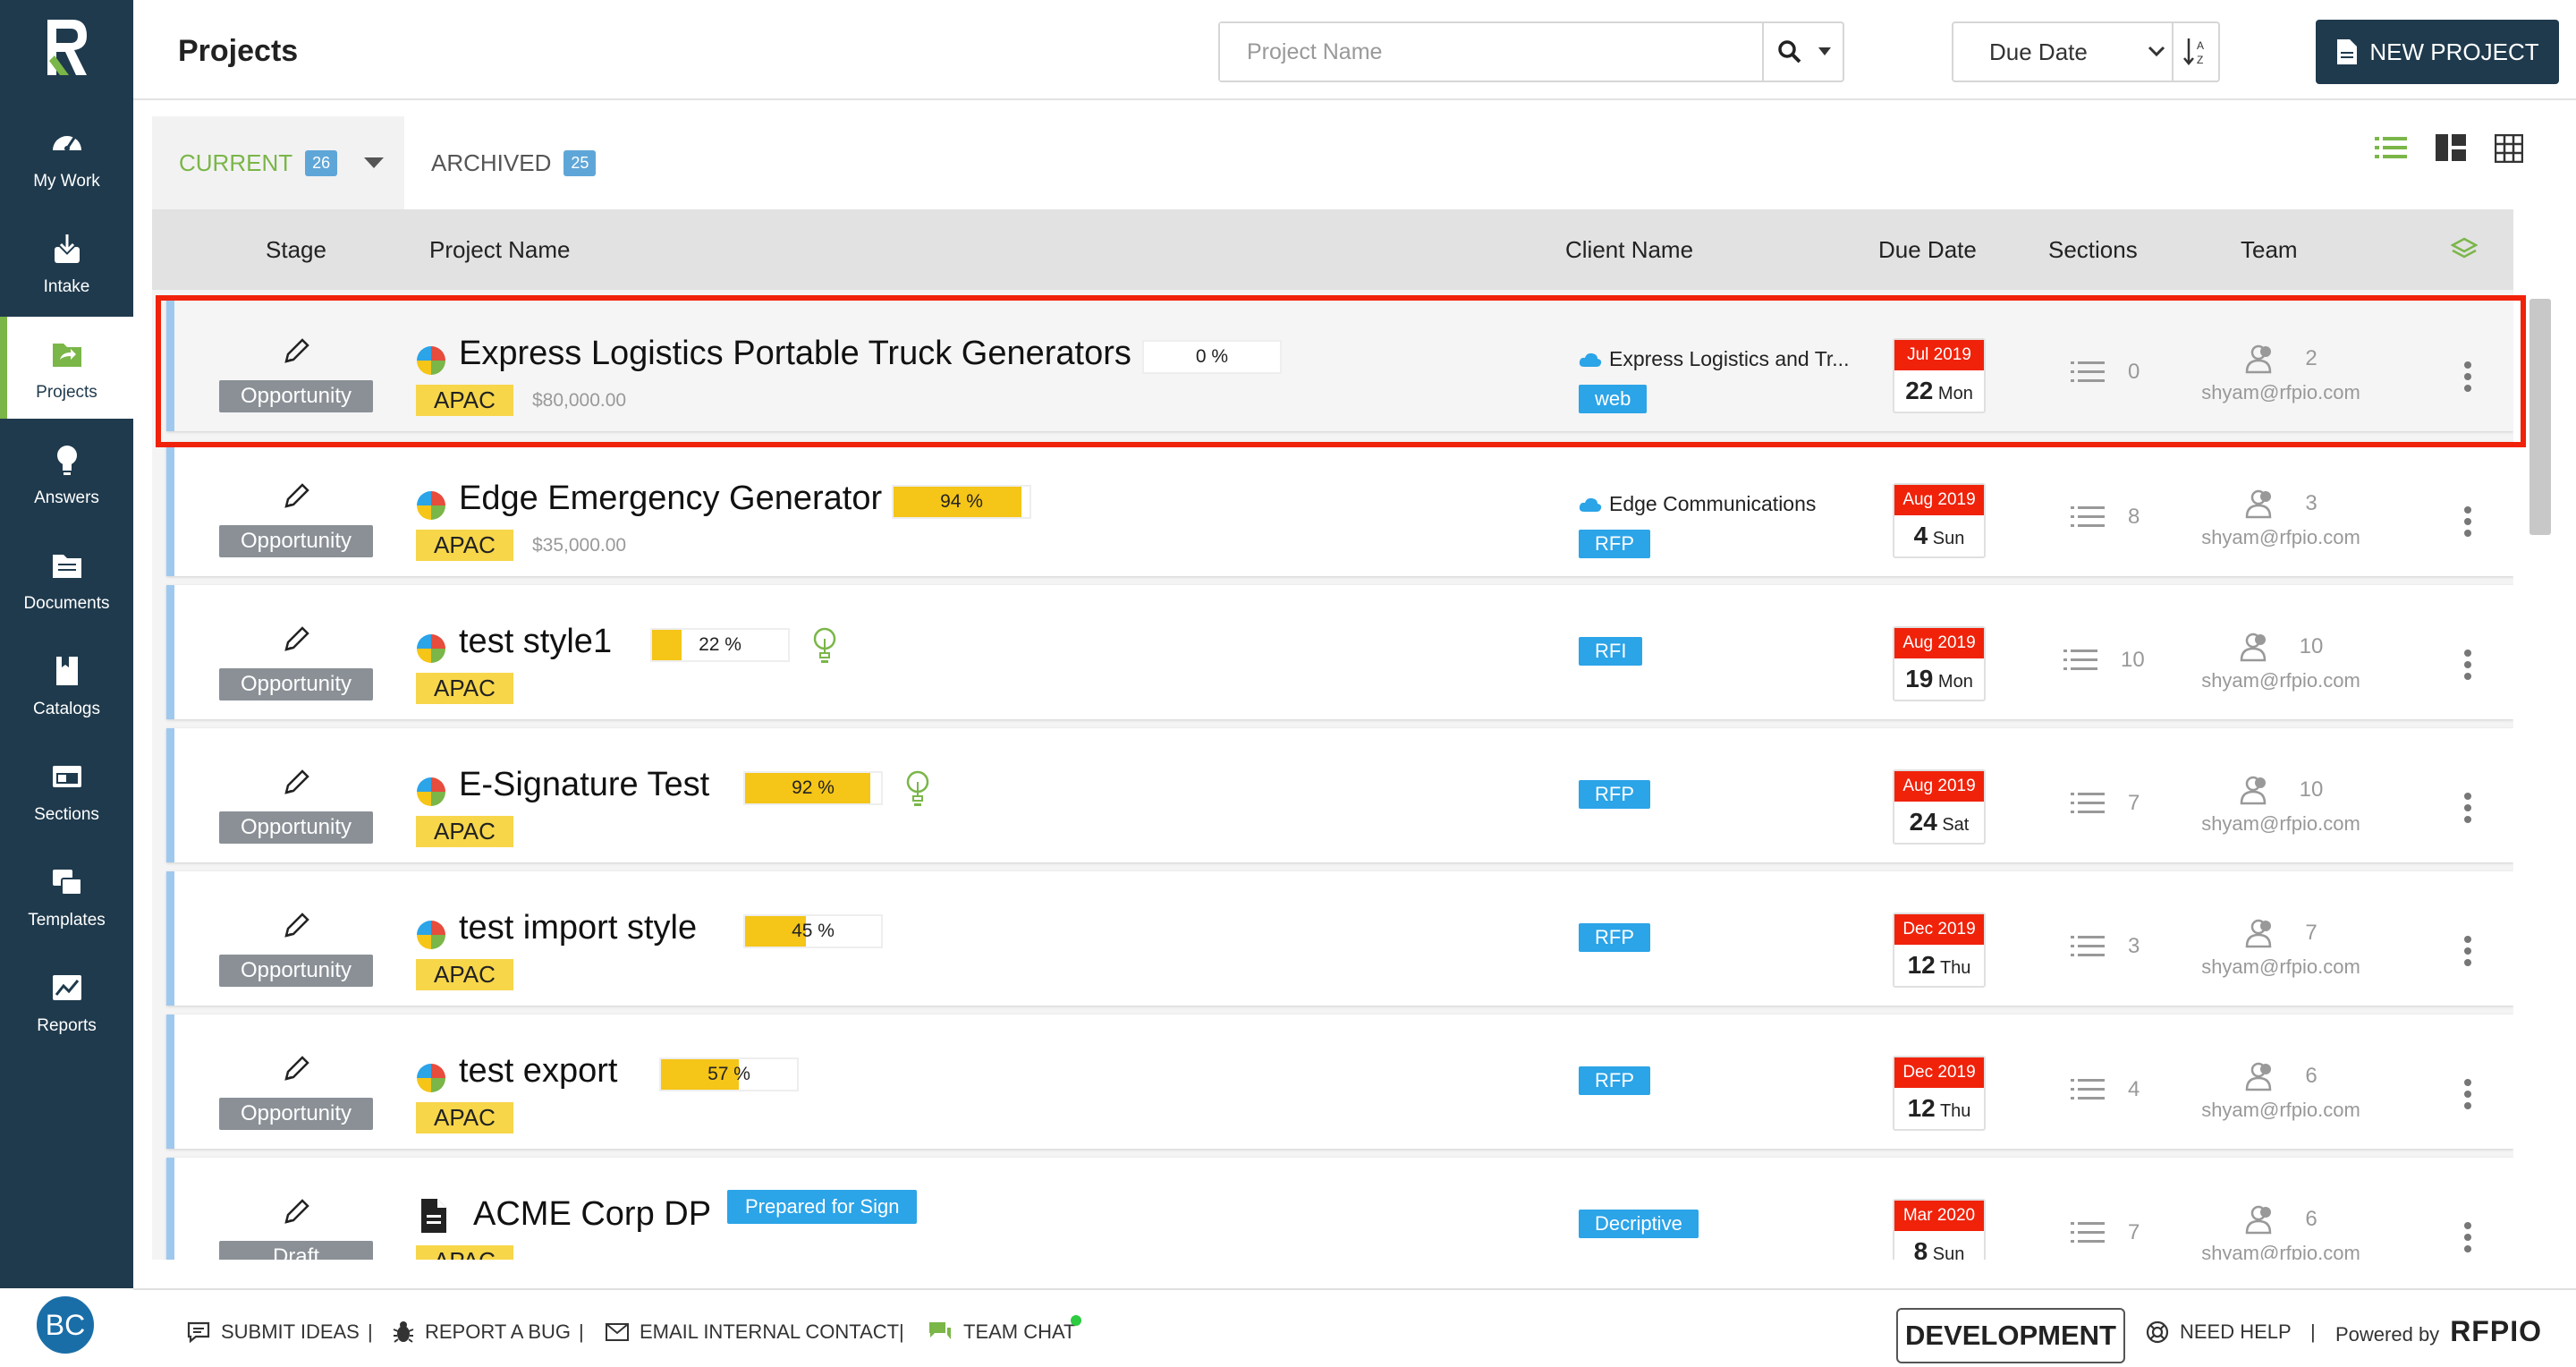 This screenshot has height=1367, width=2576. I want to click on search-button, so click(1803, 52).